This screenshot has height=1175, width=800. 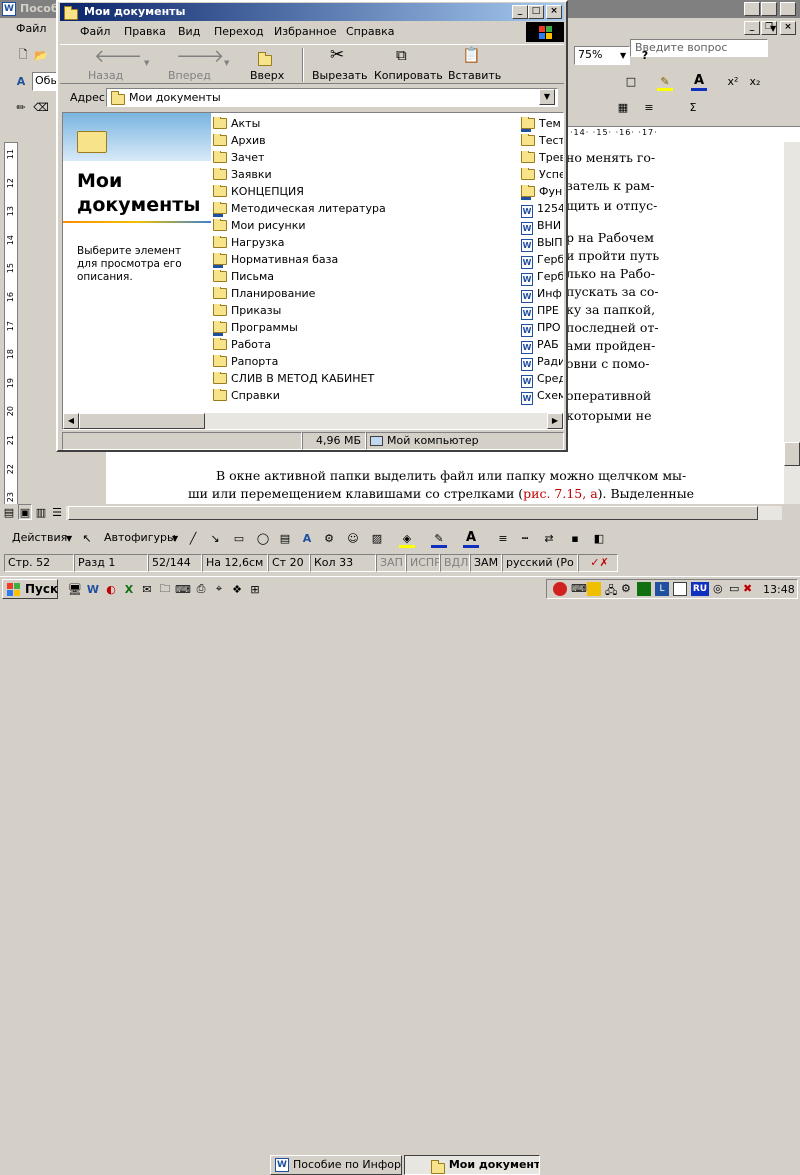 I want to click on file-item: Мои рисунки, so click(x=363, y=227).